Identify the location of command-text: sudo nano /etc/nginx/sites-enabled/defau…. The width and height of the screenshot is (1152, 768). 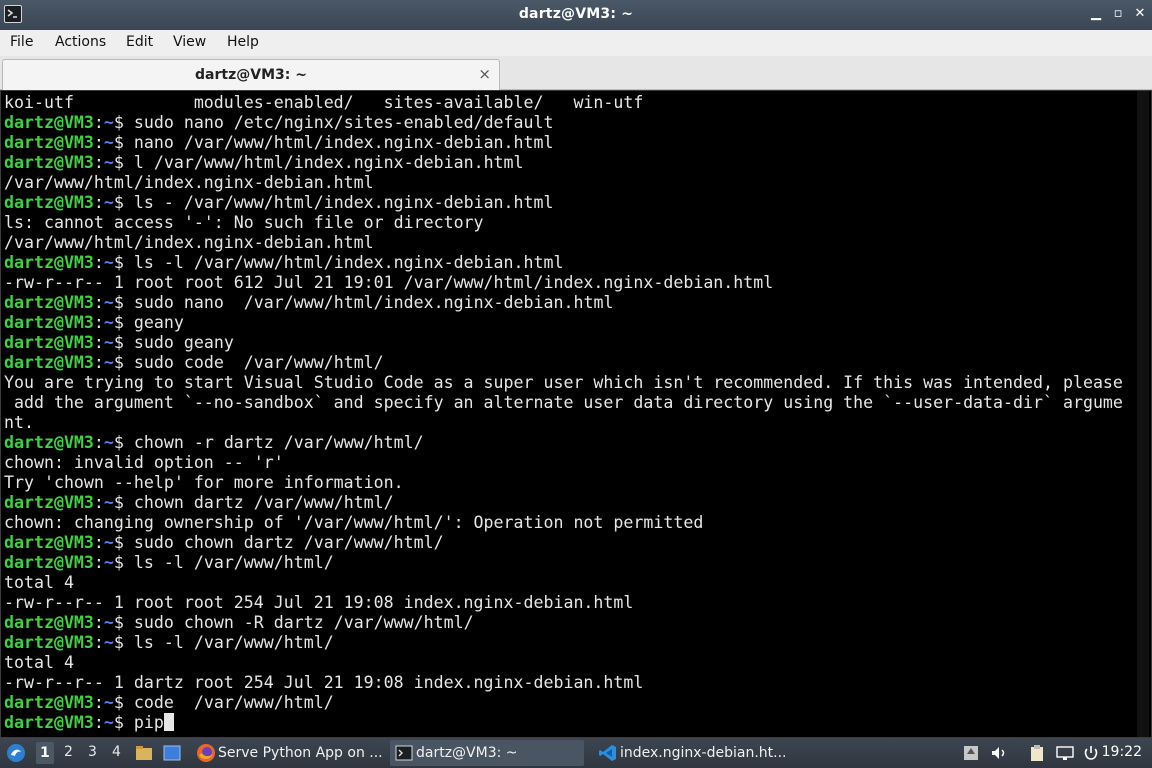
(343, 122).